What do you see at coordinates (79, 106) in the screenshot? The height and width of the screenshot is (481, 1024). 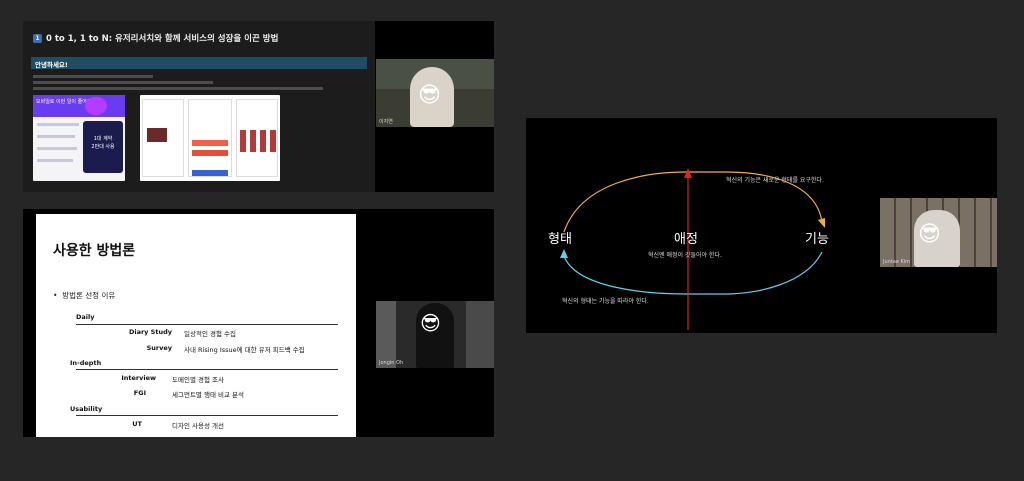 I see `promo-text: 모바일로 이런 일이 줄어요` at bounding box center [79, 106].